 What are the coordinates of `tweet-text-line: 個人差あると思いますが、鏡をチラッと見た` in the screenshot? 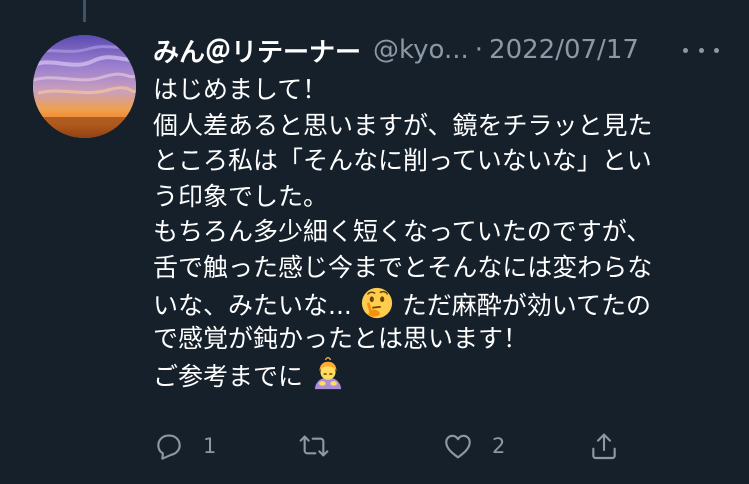 It's located at (403, 125).